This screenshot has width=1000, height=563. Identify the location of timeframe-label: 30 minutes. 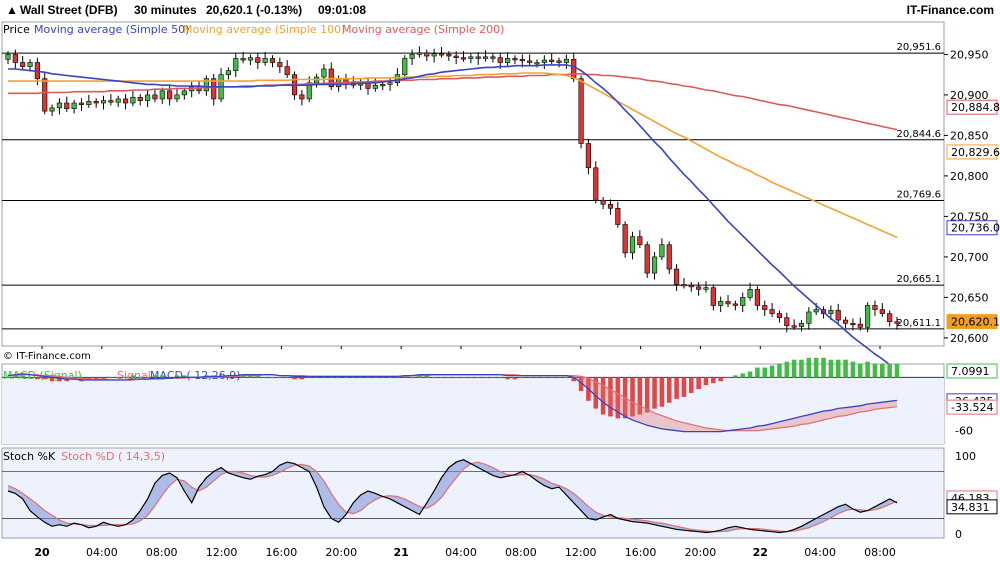
(165, 10).